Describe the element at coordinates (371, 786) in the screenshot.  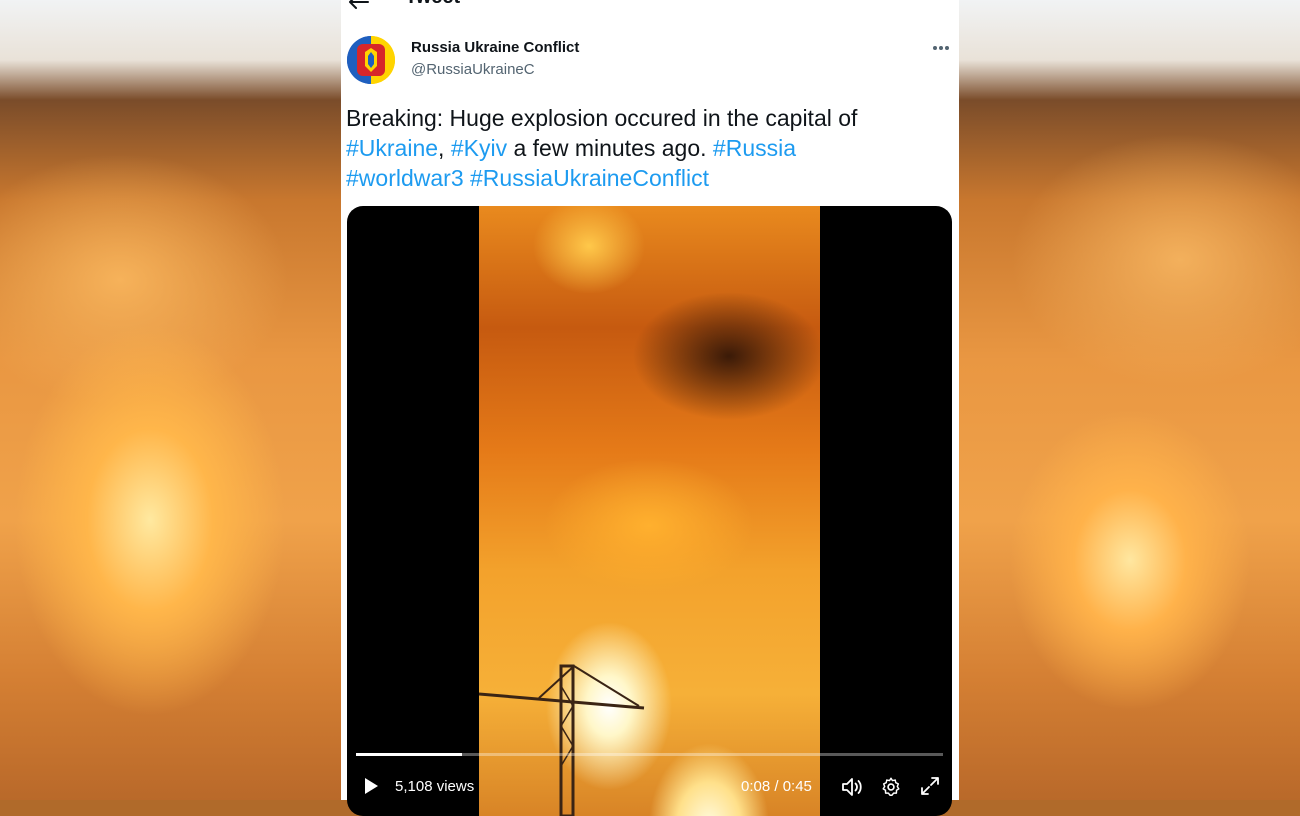
I see `play-icon` at that location.